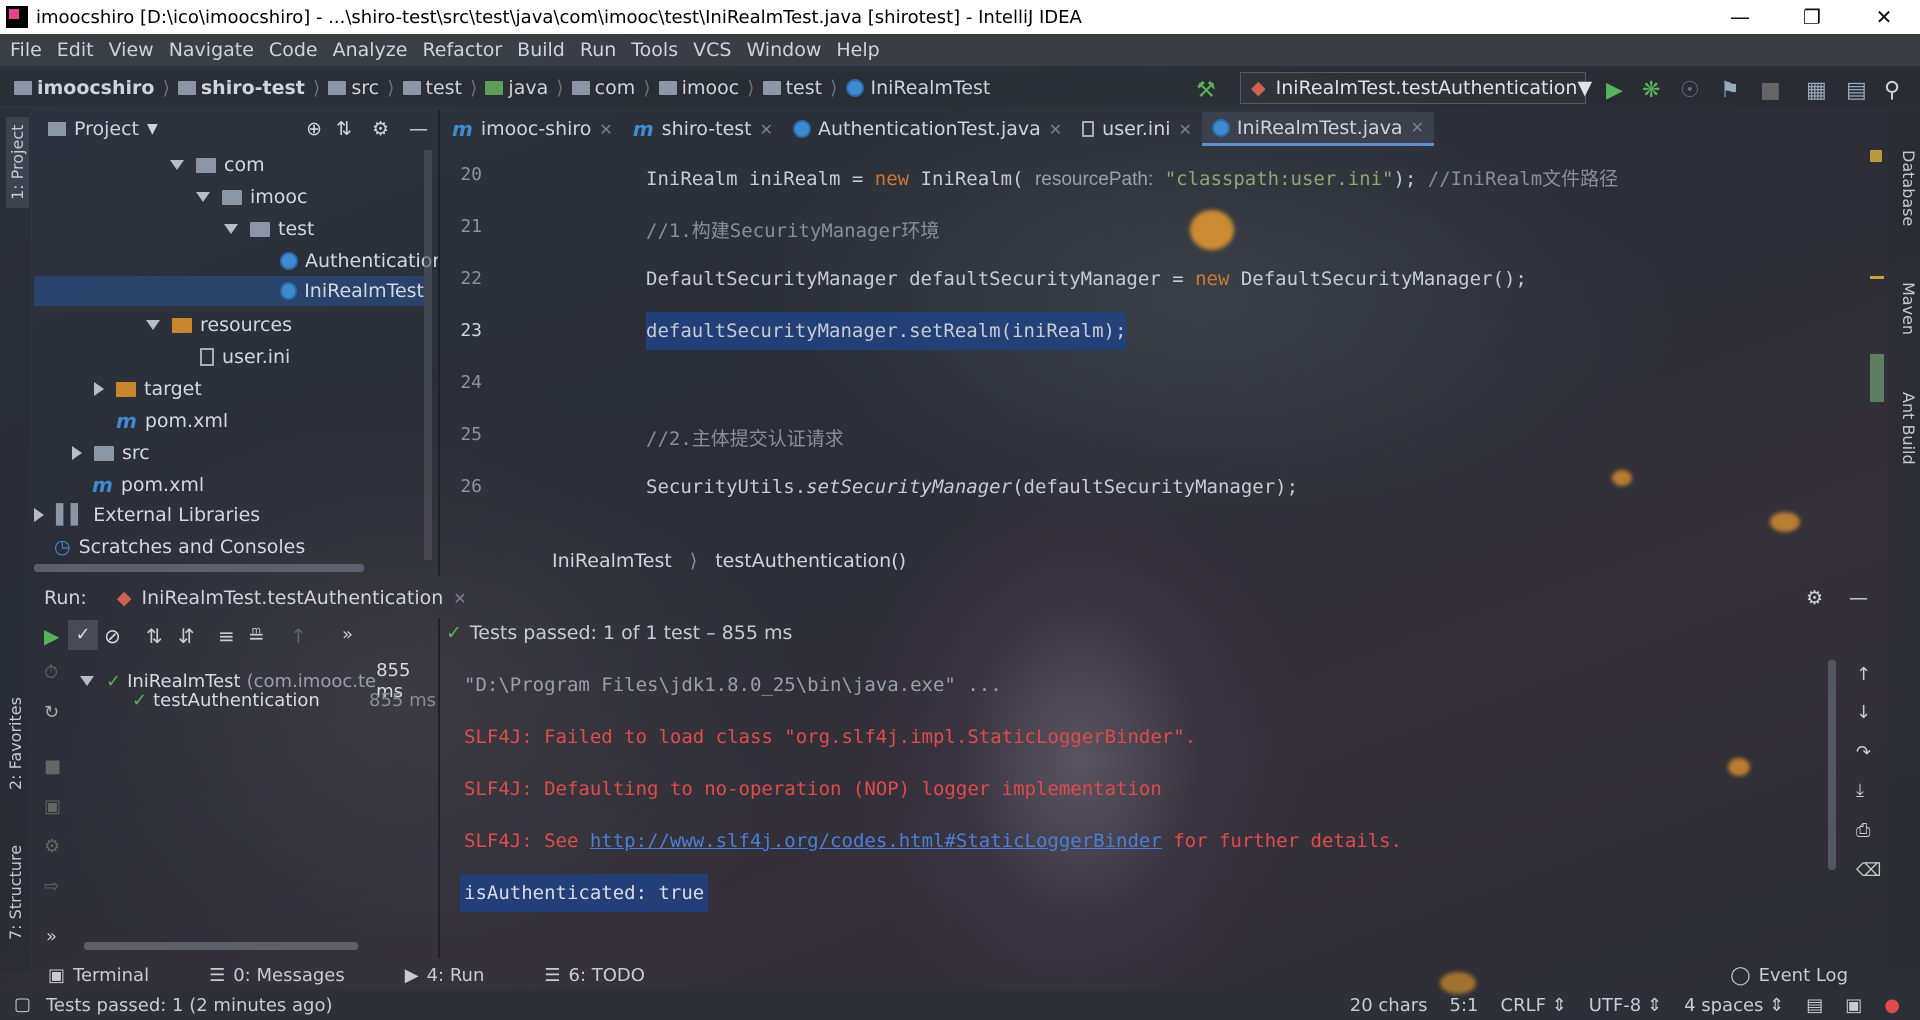 Image resolution: width=1920 pixels, height=1020 pixels. What do you see at coordinates (219, 325) in the screenshot?
I see `tree-item-resources: resources` at bounding box center [219, 325].